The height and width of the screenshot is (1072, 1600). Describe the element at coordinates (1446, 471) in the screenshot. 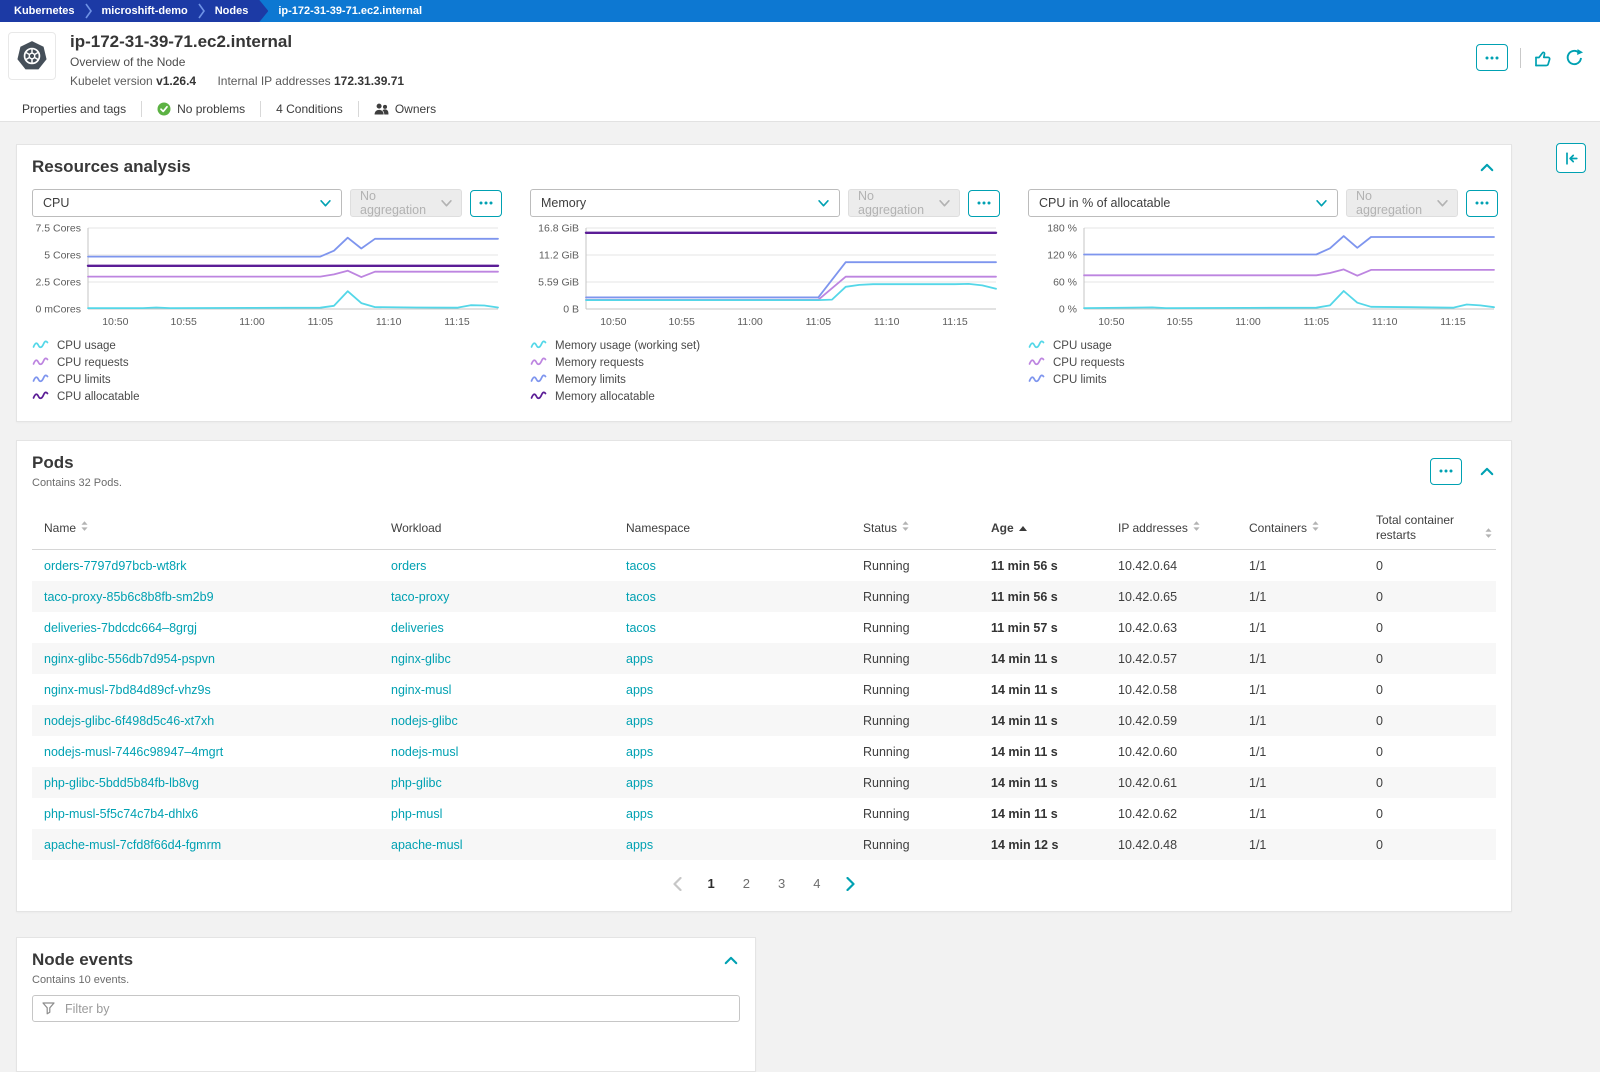

I see `pods-more-actions-button` at that location.